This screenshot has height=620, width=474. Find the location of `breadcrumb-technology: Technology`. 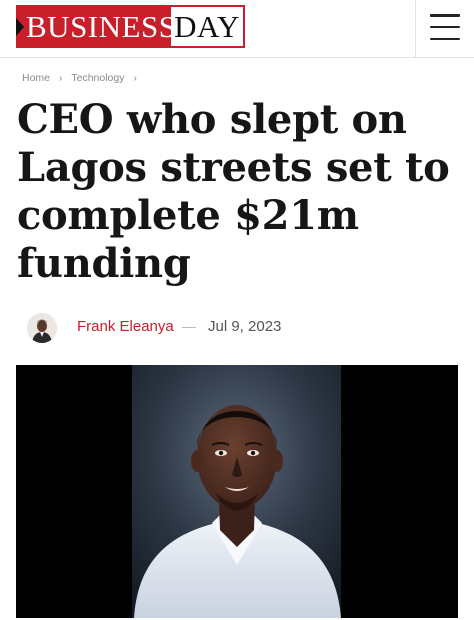

breadcrumb-technology: Technology is located at coordinates (97, 78).